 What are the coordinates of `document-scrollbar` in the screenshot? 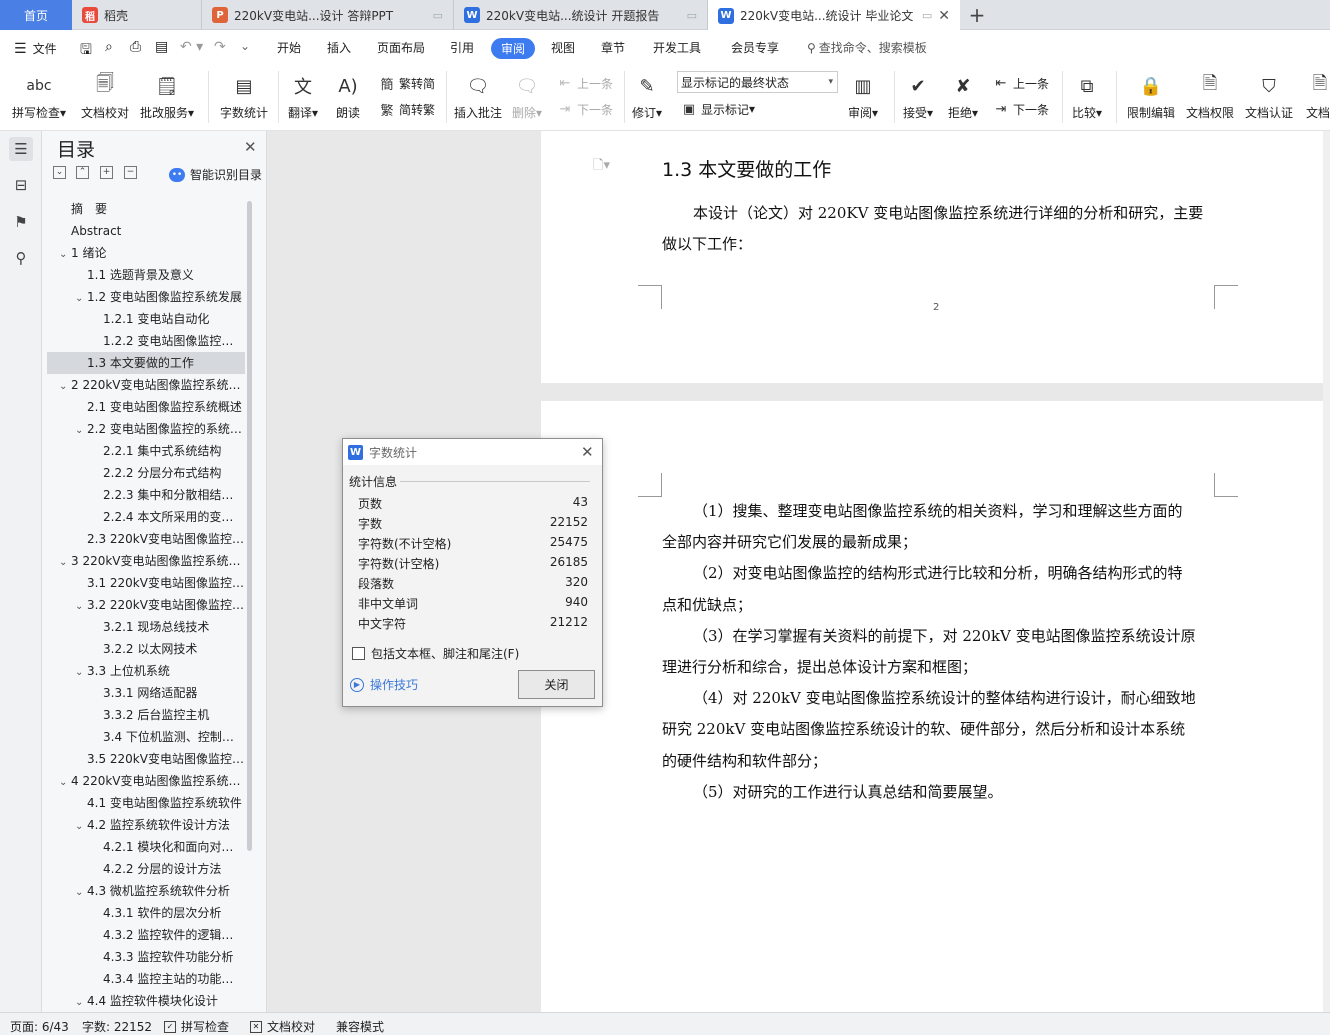 It's located at (1326, 571).